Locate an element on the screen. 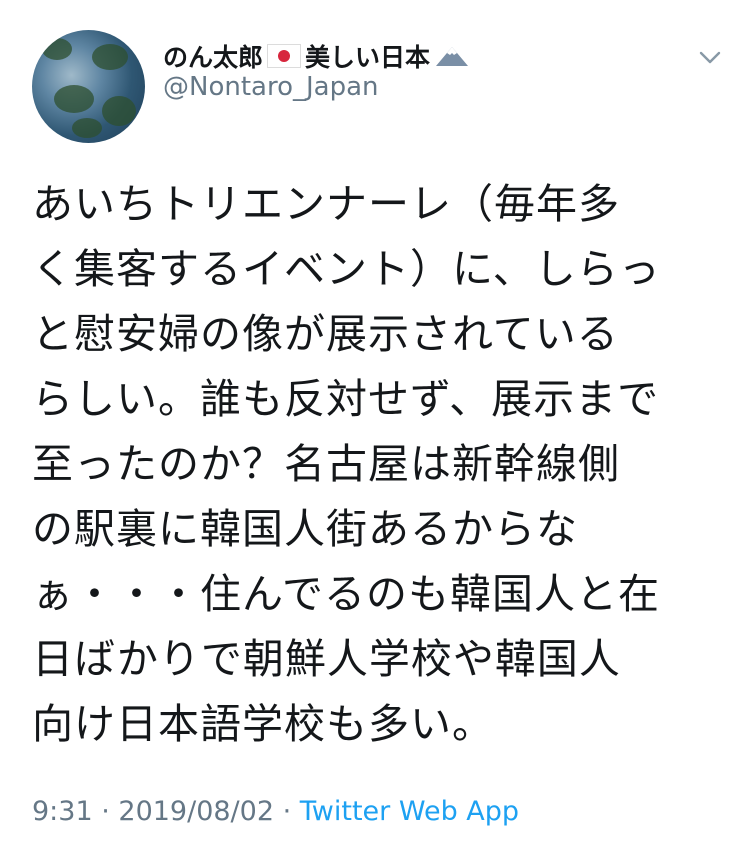 Image resolution: width=750 pixels, height=854 pixels. tweet-date: 2019/08/02 is located at coordinates (196, 811).